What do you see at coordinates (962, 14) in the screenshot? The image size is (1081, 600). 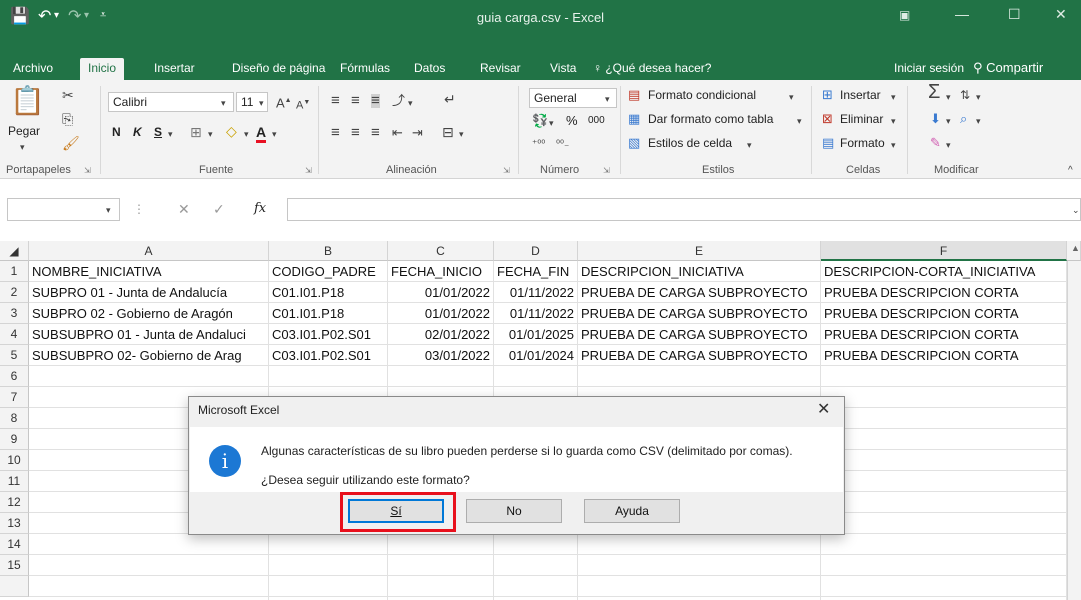 I see `minimize-icon: —` at bounding box center [962, 14].